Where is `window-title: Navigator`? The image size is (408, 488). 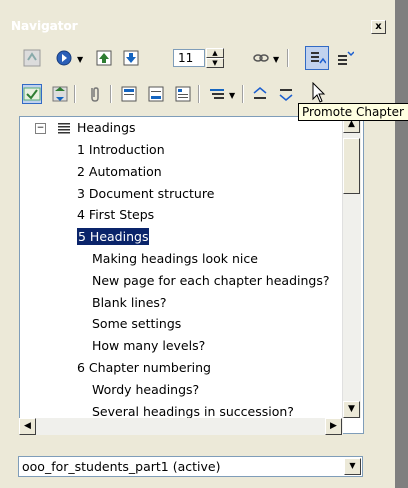 window-title: Navigator is located at coordinates (44, 26).